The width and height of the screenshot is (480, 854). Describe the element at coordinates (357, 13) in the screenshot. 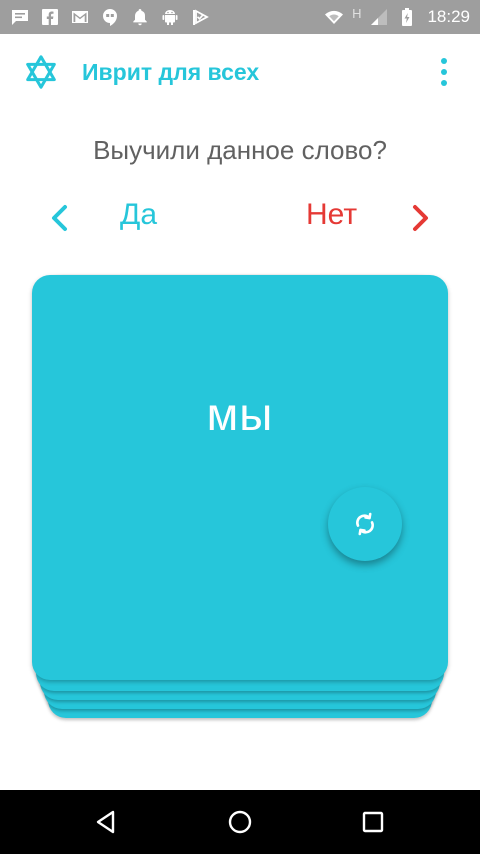

I see `network-type-label: H` at that location.